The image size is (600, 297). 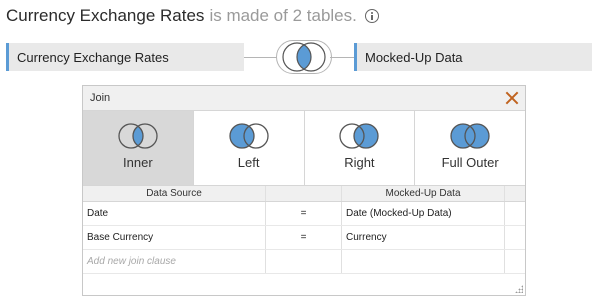 What do you see at coordinates (138, 162) in the screenshot?
I see `join-type-label: Inner` at bounding box center [138, 162].